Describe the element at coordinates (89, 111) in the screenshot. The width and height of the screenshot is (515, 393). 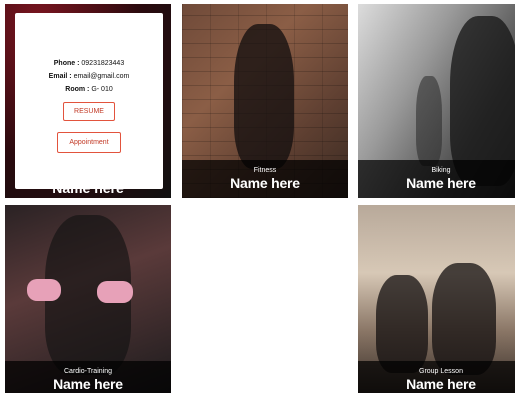
I see `resume-button: RESUME` at that location.